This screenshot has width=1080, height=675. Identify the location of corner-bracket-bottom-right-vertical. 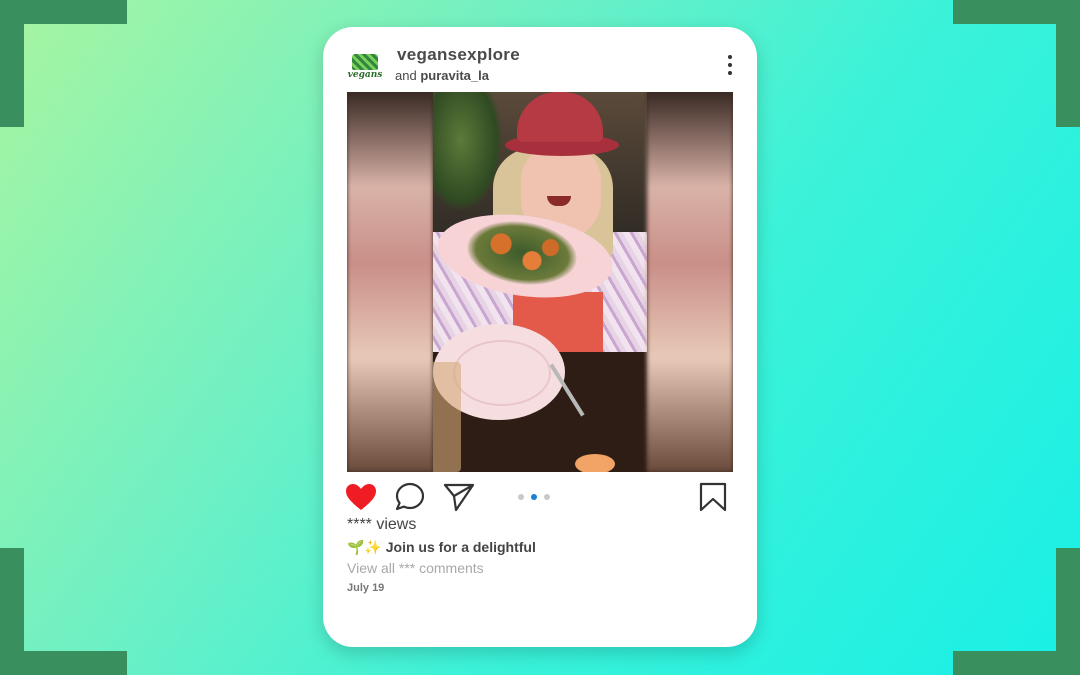
(1068, 611).